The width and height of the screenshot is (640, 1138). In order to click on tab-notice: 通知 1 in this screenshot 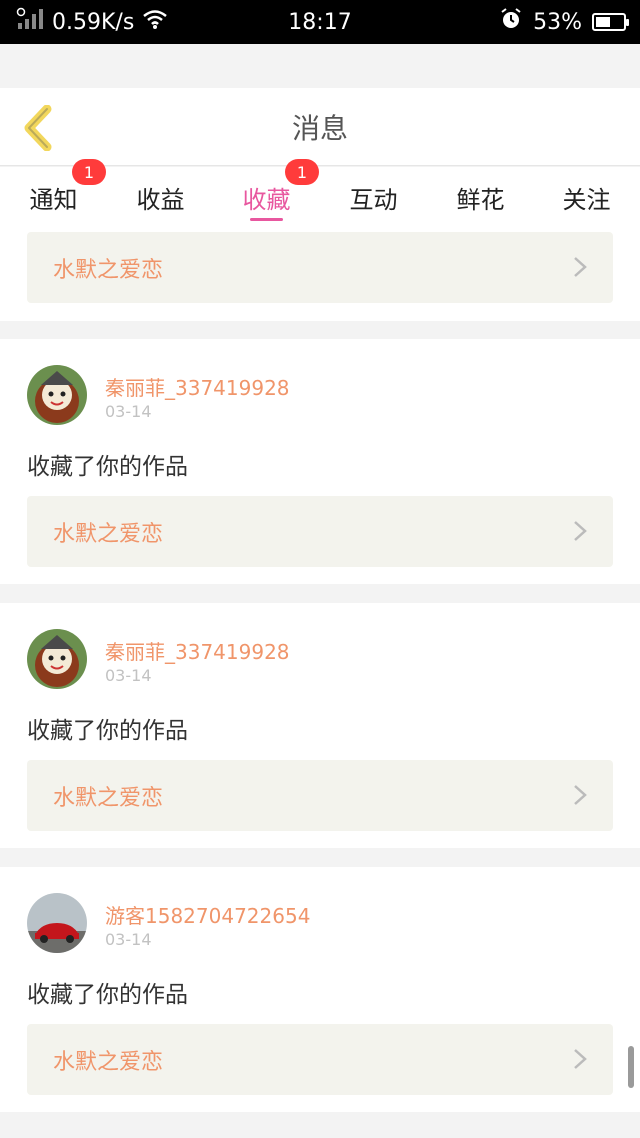, I will do `click(53, 192)`.